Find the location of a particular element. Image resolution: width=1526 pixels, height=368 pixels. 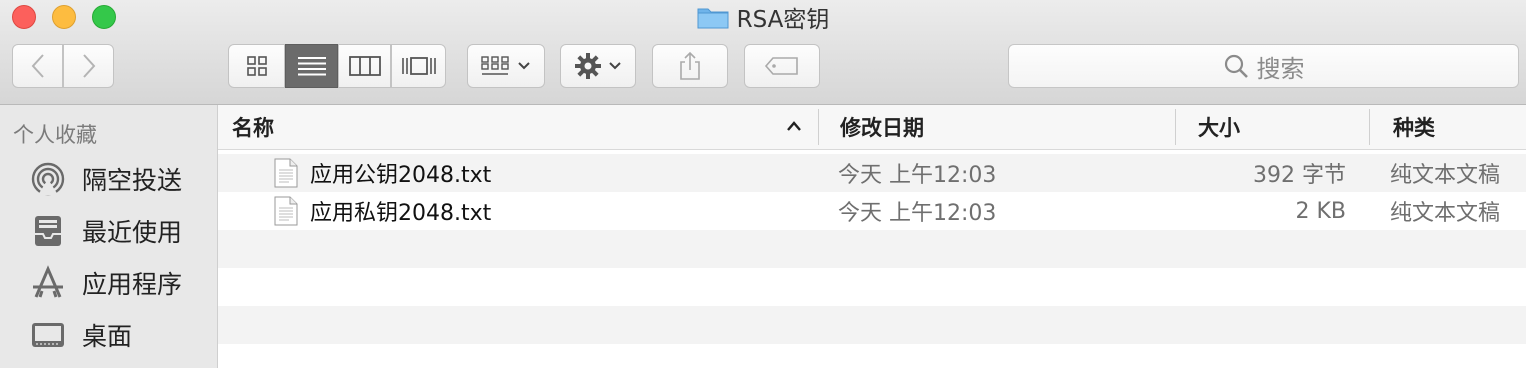

columns-icon is located at coordinates (364, 66).